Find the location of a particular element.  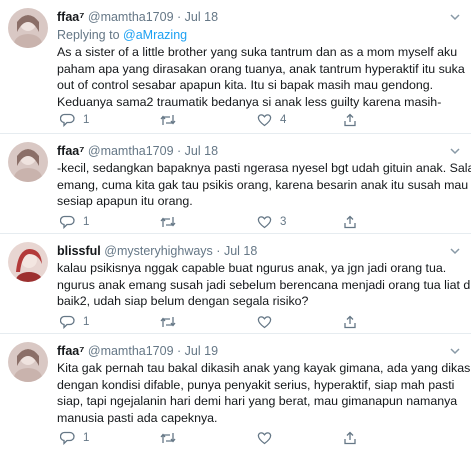

user-handle: @mysteryhighways is located at coordinates (158, 251).